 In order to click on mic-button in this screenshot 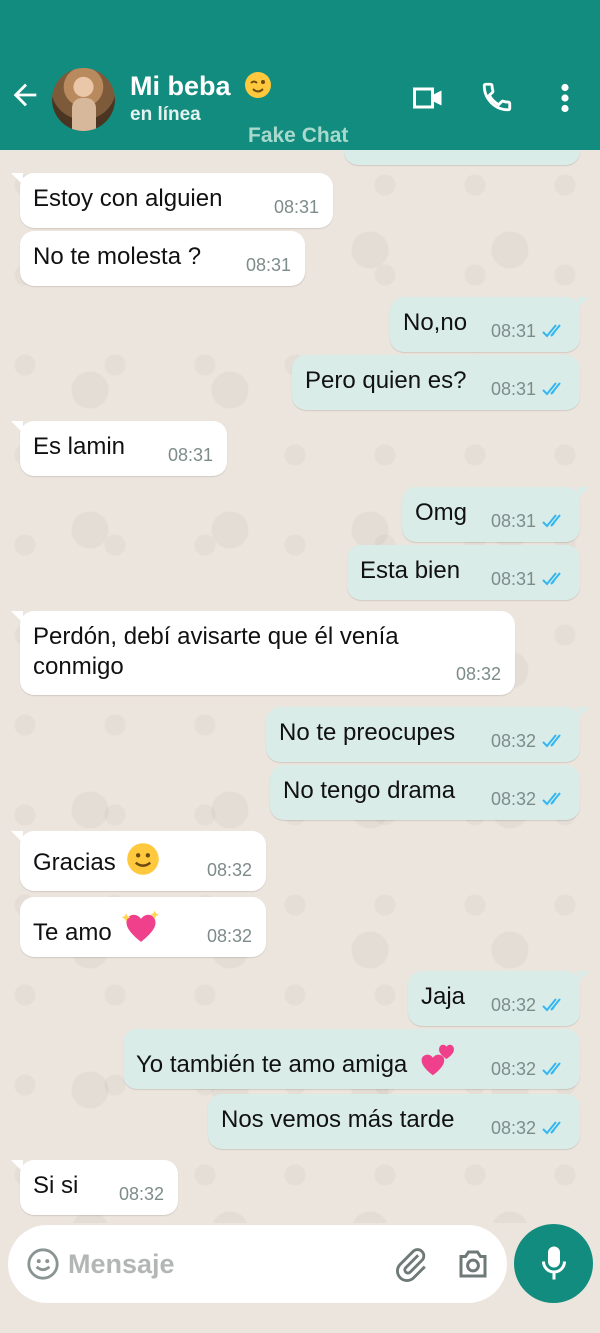, I will do `click(553, 1263)`.